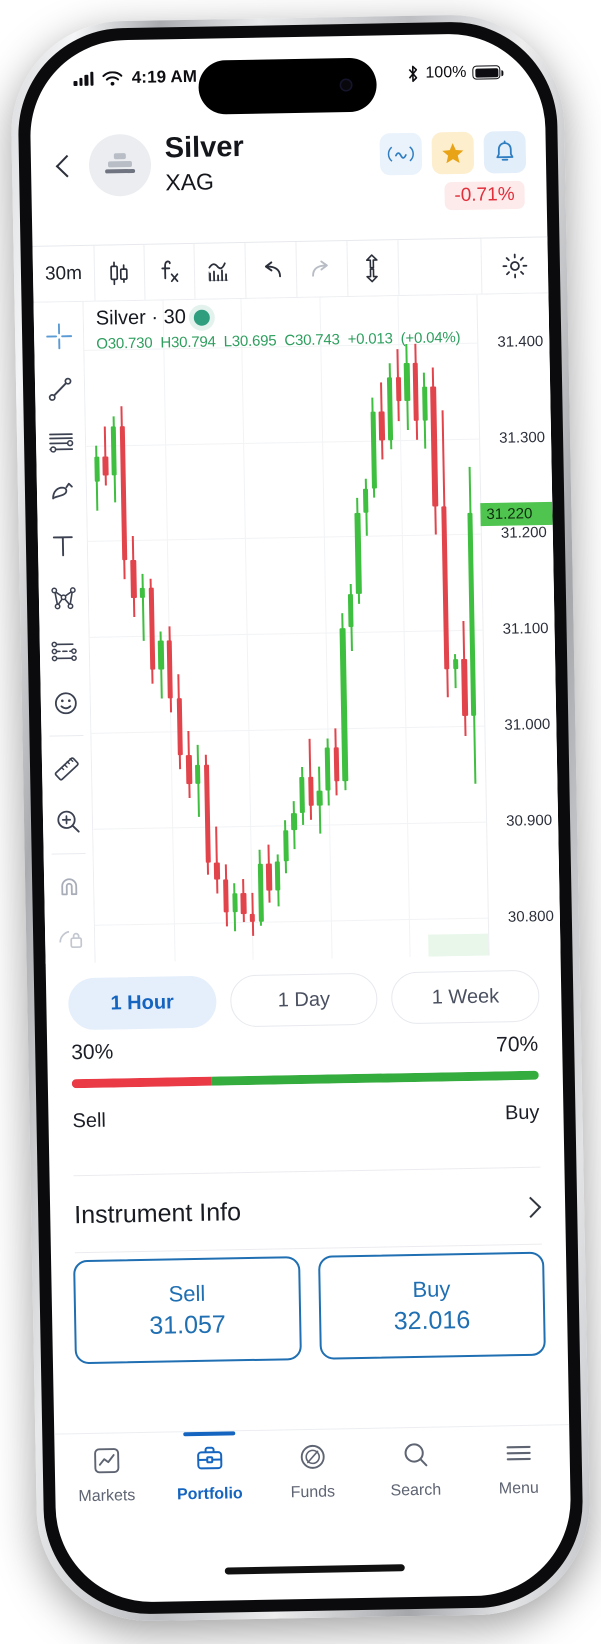 This screenshot has width=601, height=1644. I want to click on alert-button, so click(505, 152).